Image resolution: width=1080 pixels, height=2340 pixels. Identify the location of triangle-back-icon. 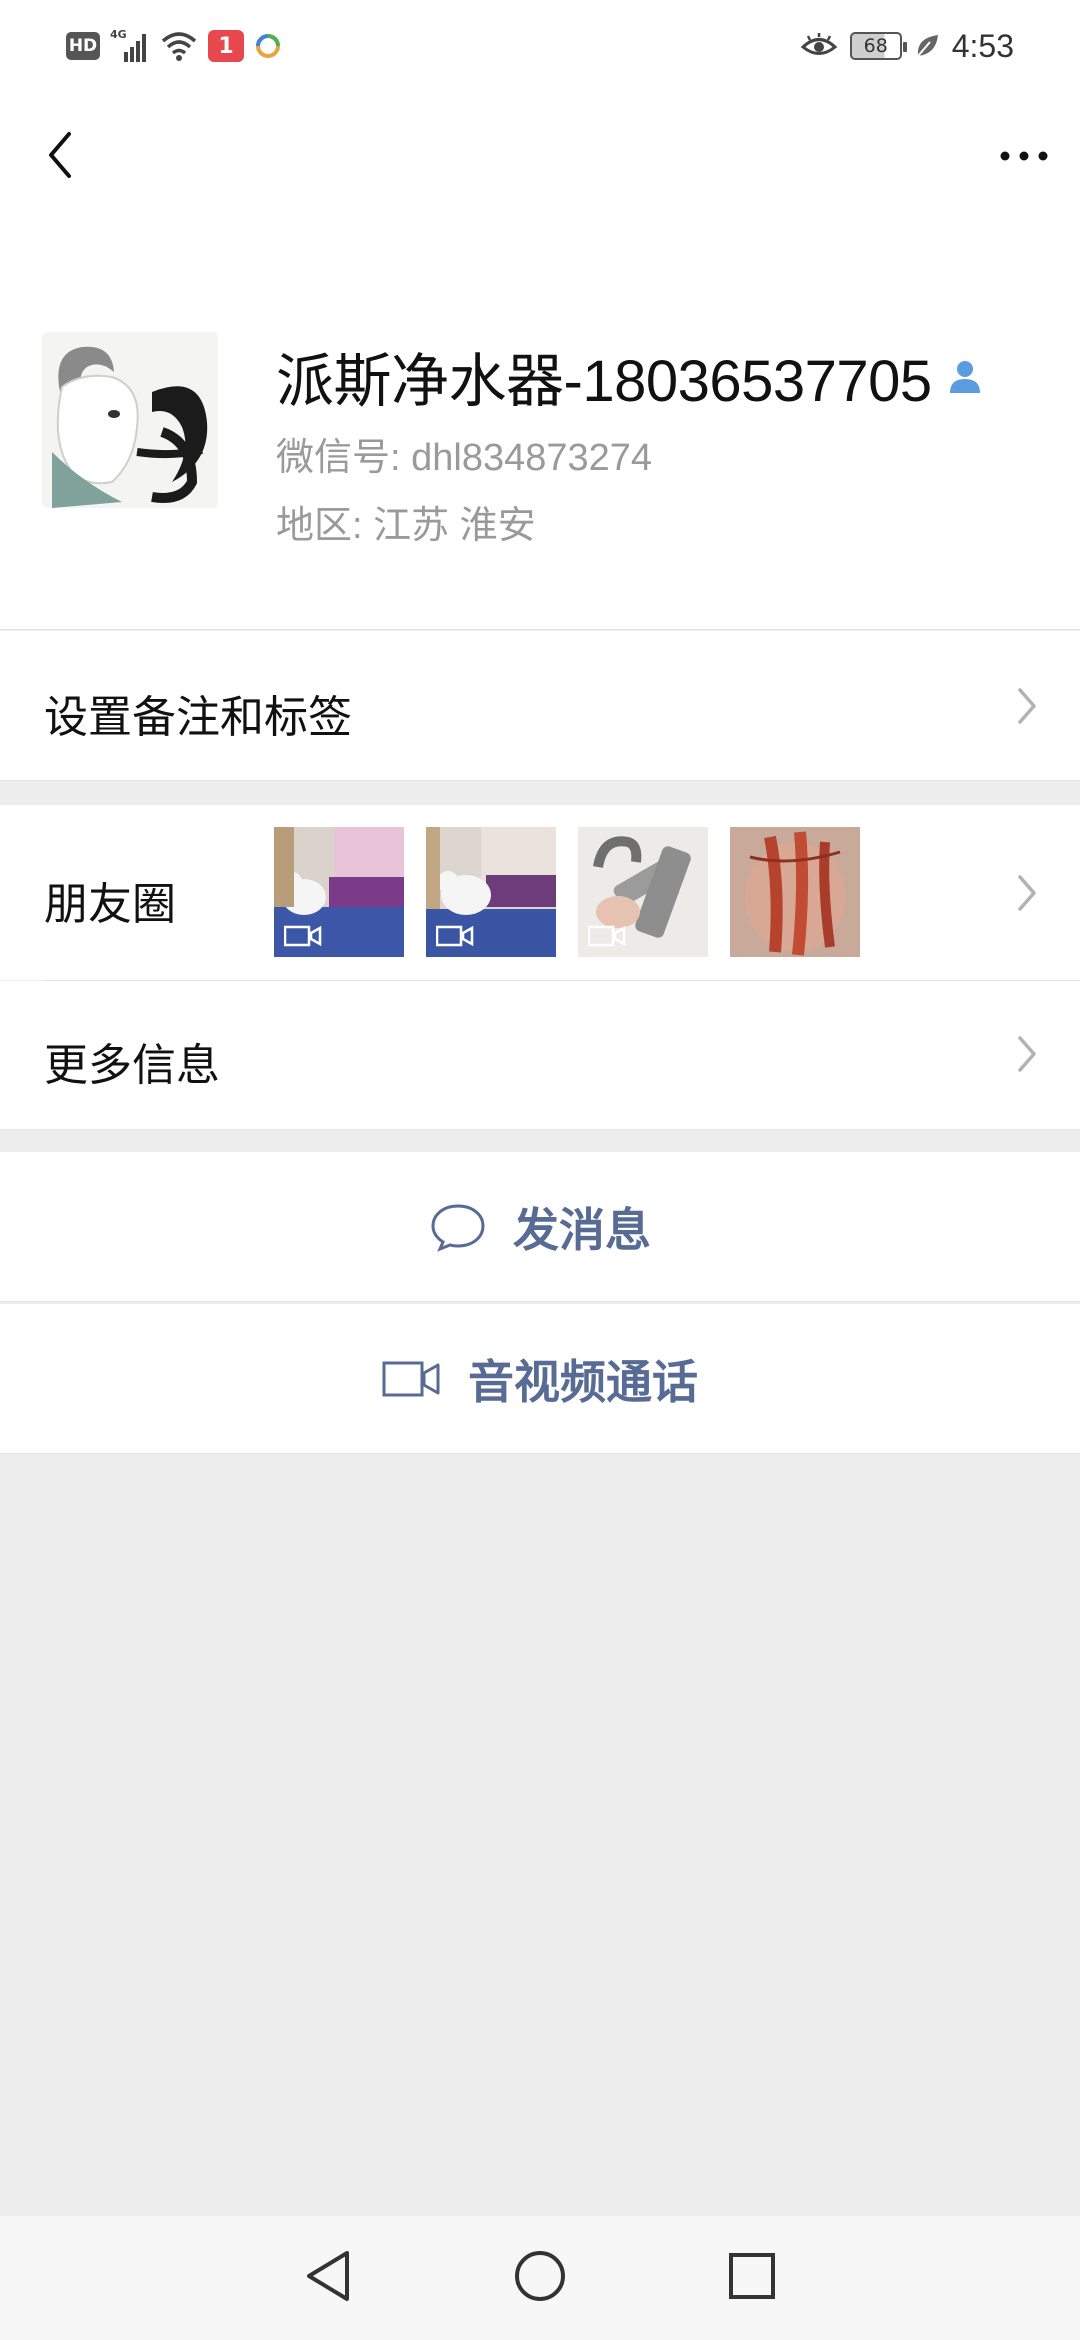
(328, 2276).